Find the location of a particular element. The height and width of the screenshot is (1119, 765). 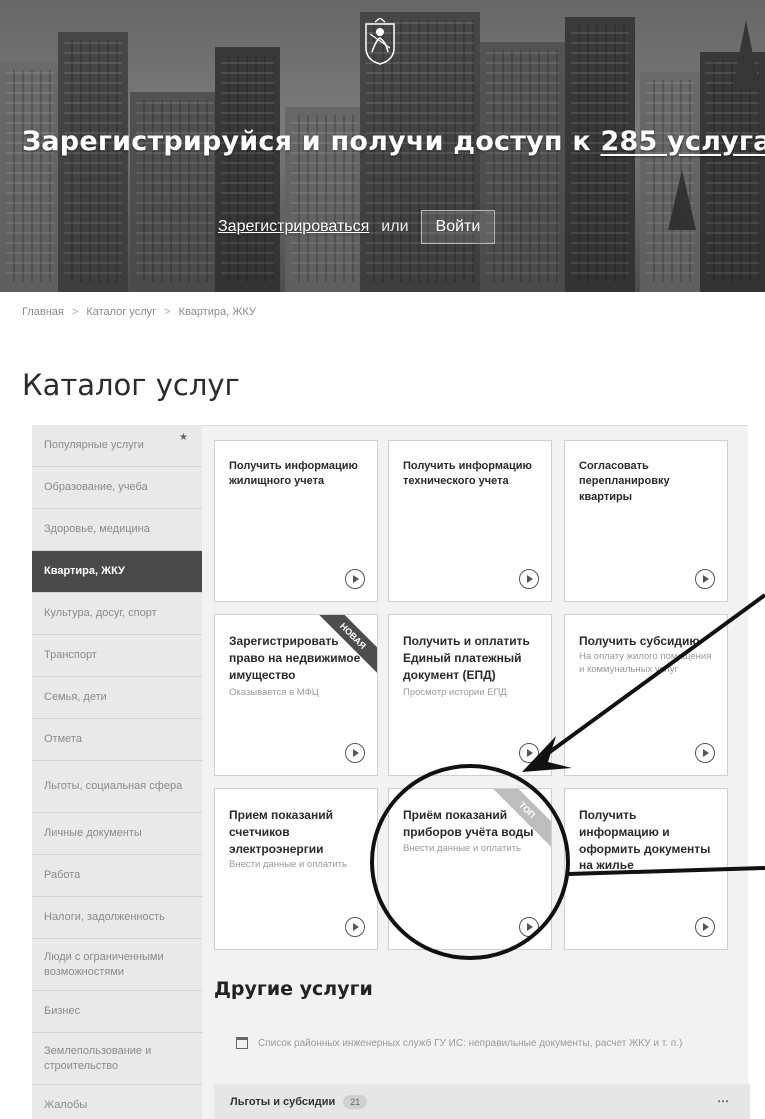

sidebar-item-documents: Личные документы is located at coordinates (117, 834).